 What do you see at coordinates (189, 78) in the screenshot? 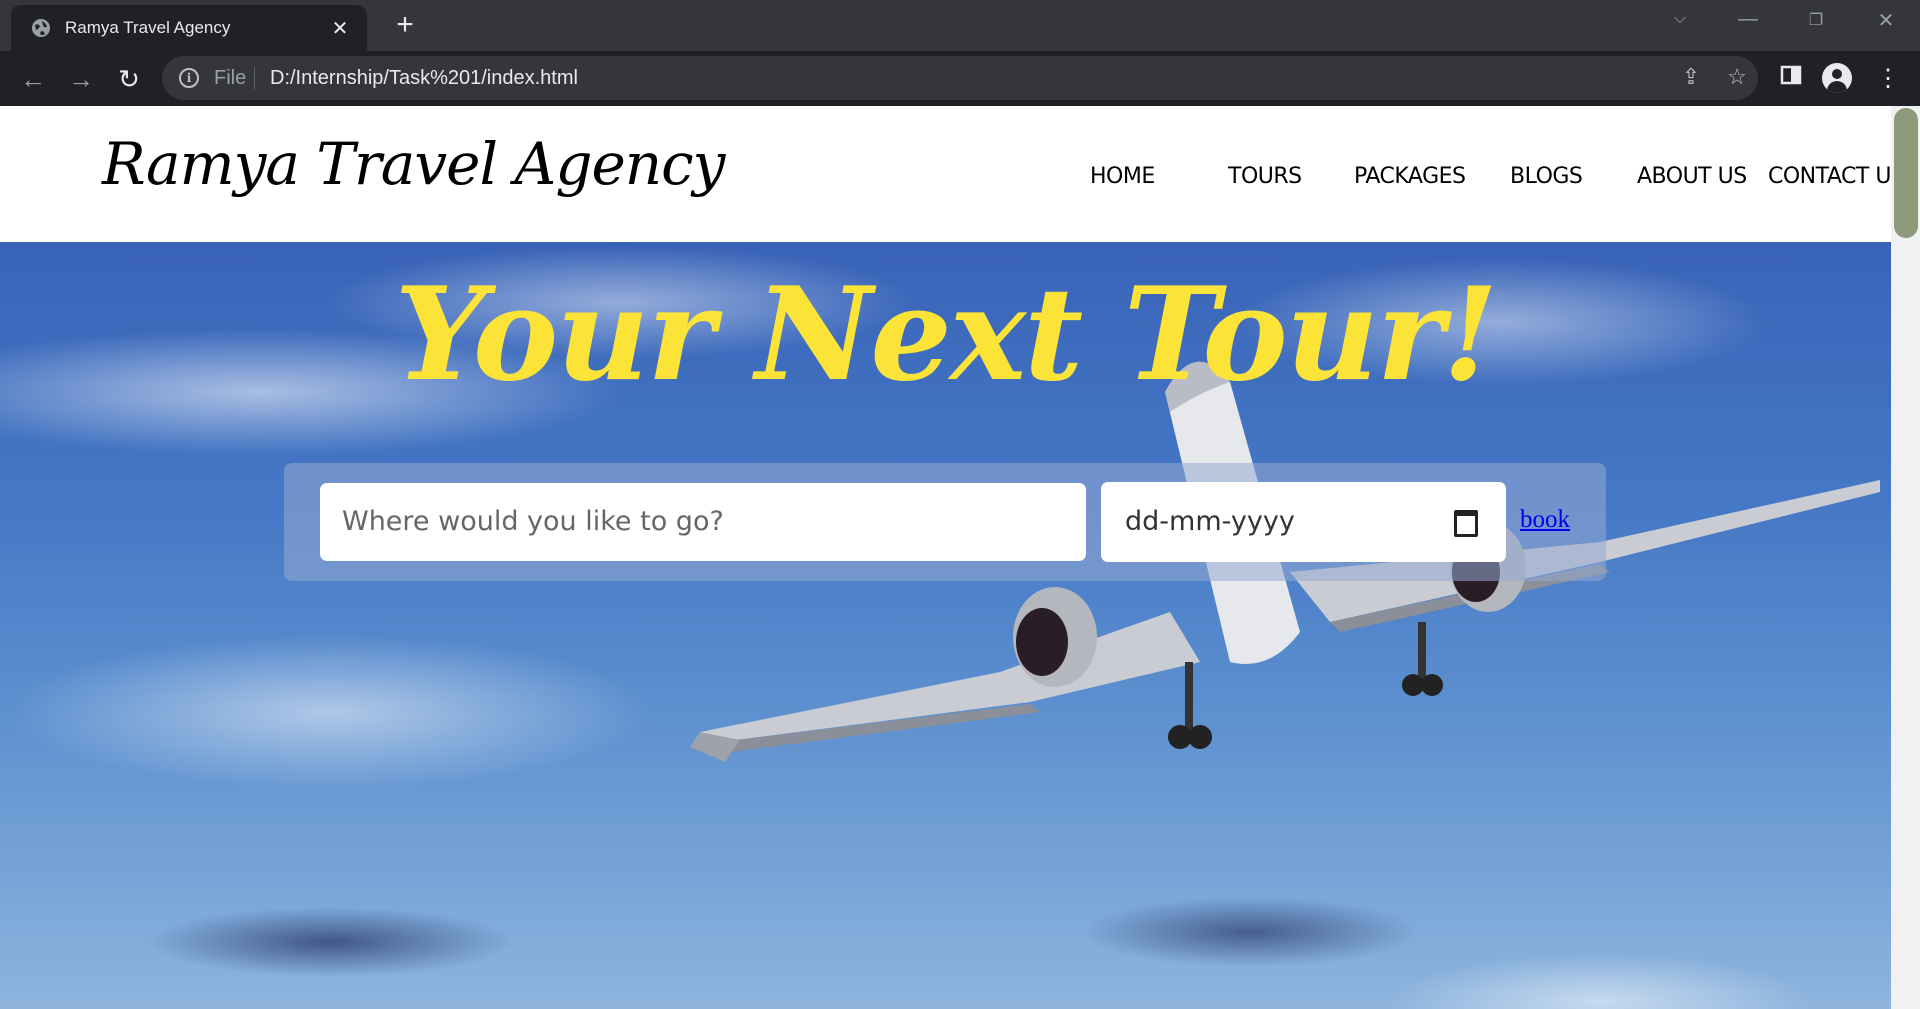
I see `info-icon: i` at bounding box center [189, 78].